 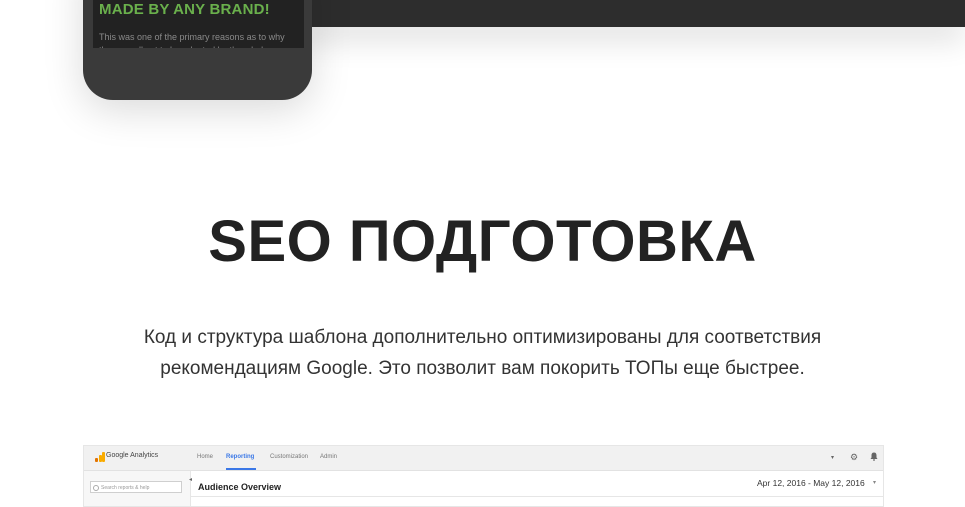 What do you see at coordinates (190, 479) in the screenshot?
I see `sidebar-collapse-icon: ◂` at bounding box center [190, 479].